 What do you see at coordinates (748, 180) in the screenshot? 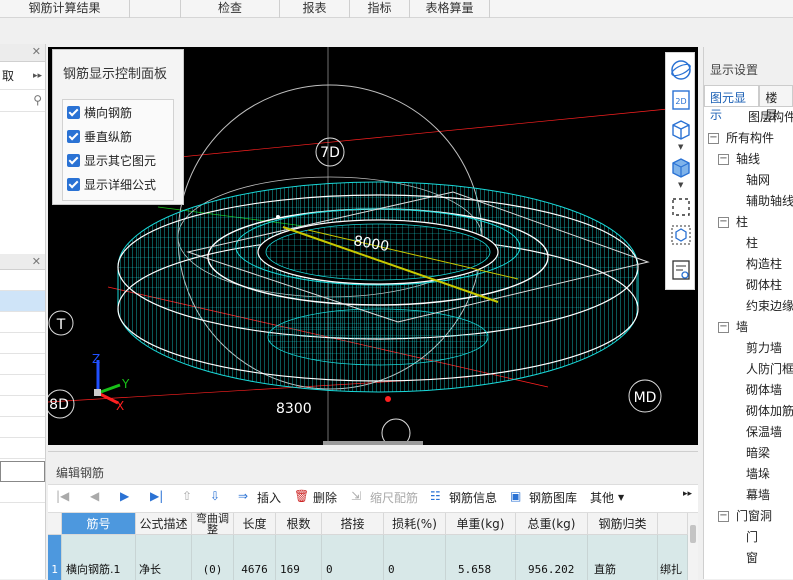
I see `tree-item: 轴网` at bounding box center [748, 180].